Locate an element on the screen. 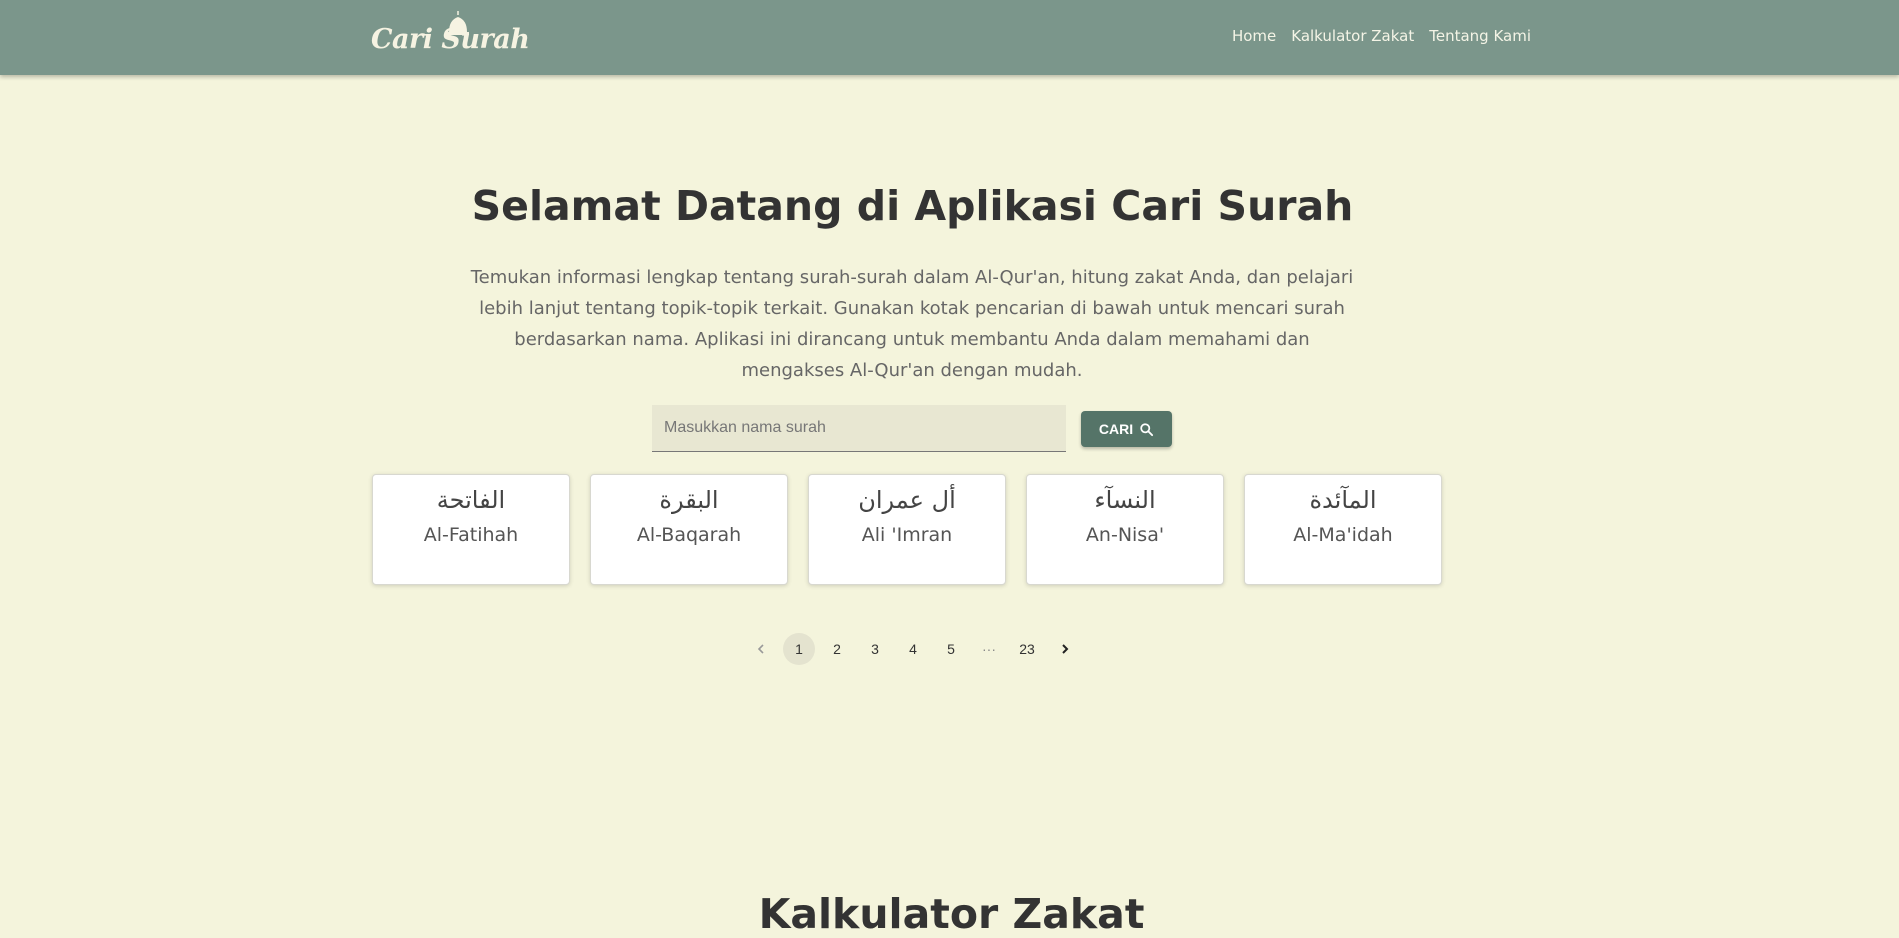  pagination-next-button is located at coordinates (1065, 649).